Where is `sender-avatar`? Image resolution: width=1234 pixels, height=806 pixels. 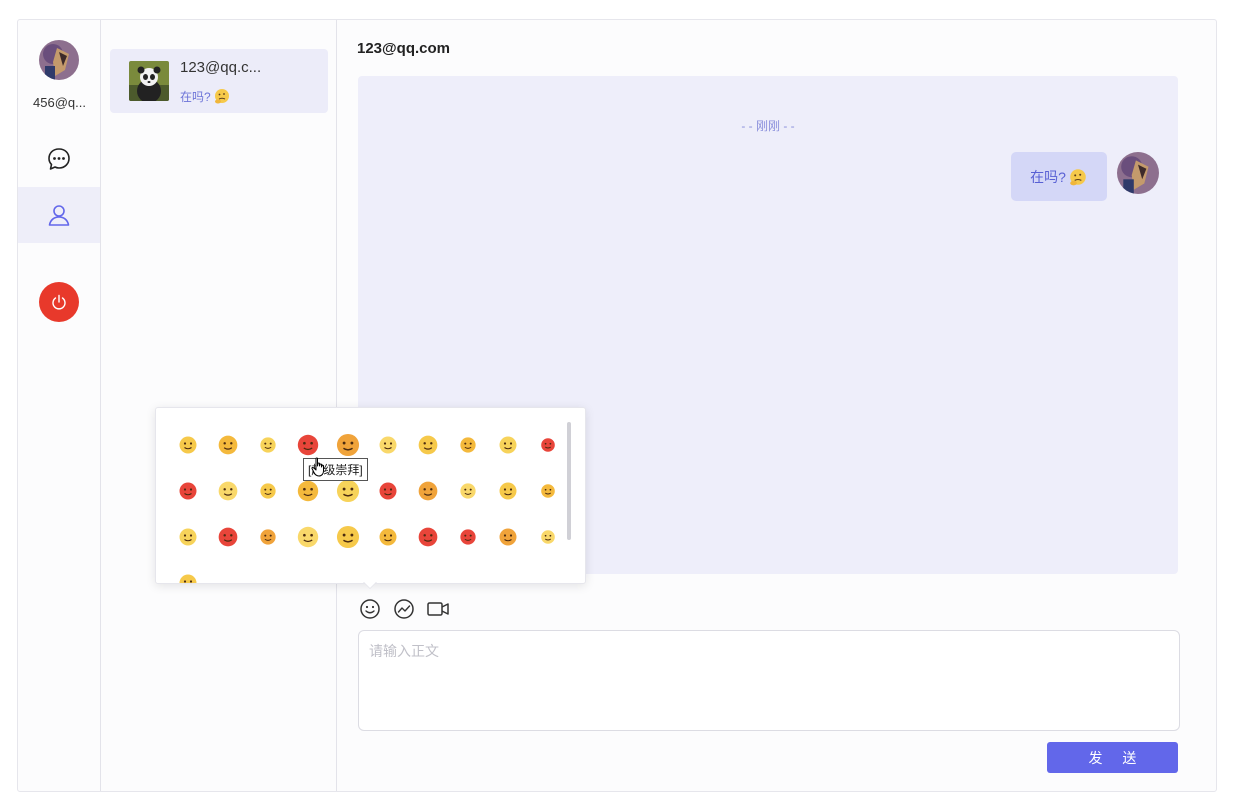 sender-avatar is located at coordinates (1138, 173).